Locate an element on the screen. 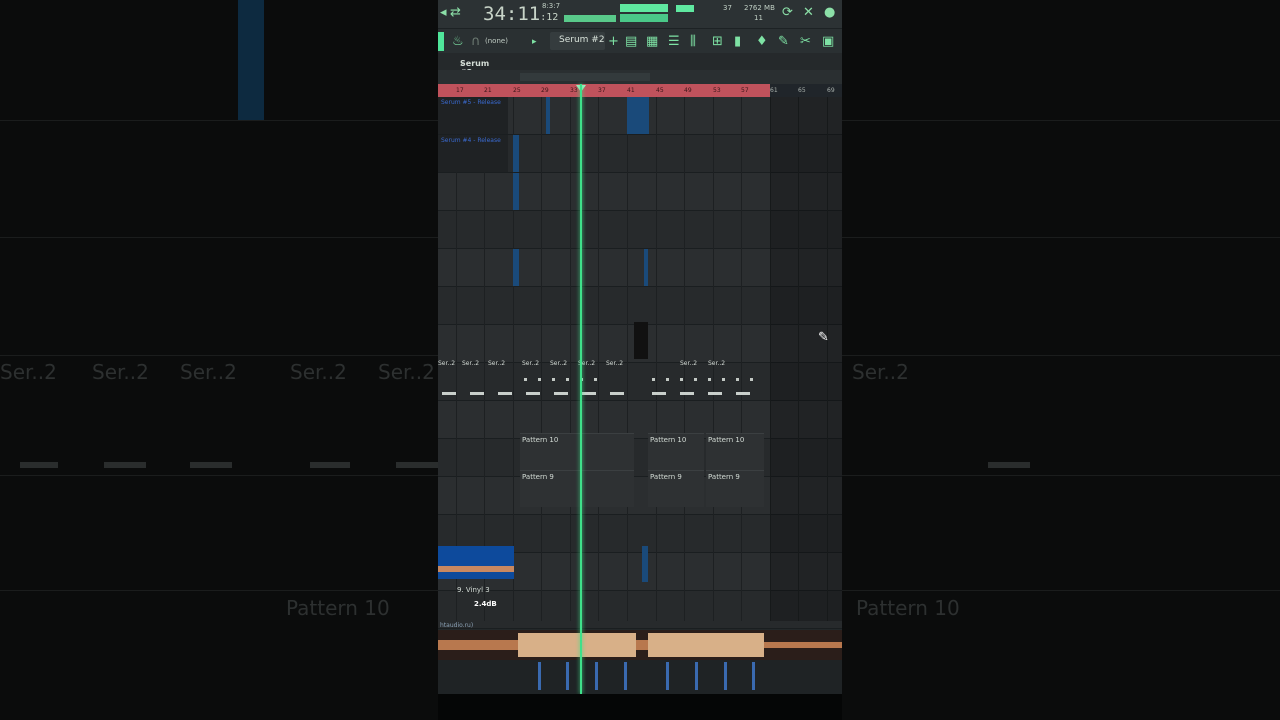 This screenshot has height=720, width=1280. mic-icon: ● is located at coordinates (829, 12).